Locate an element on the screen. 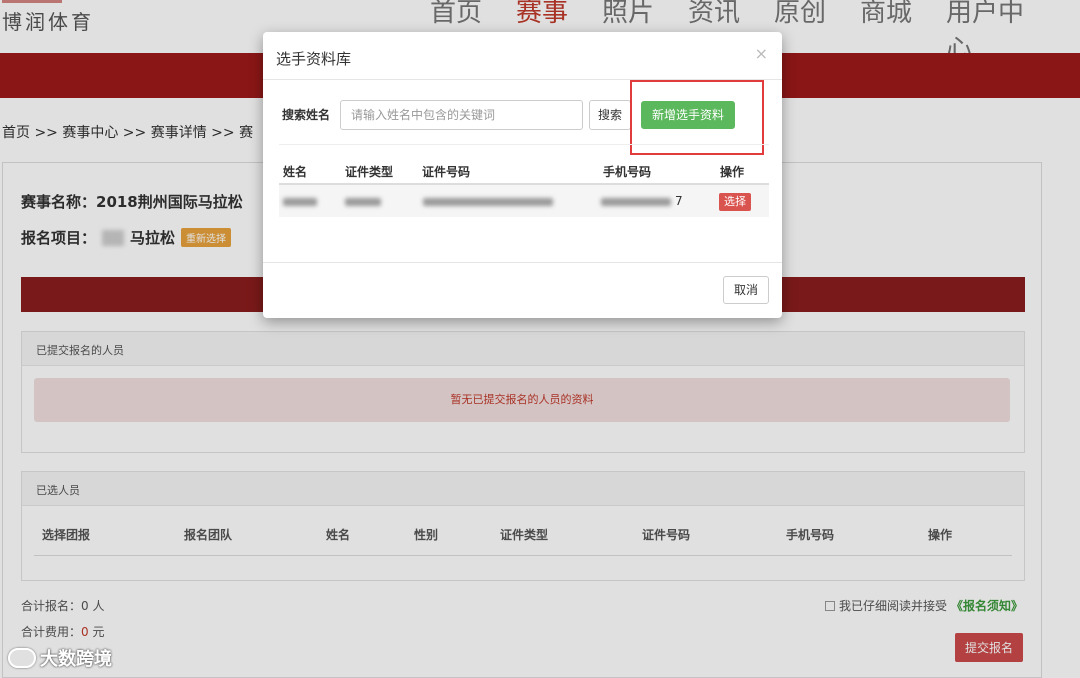  redacted-id-number is located at coordinates (488, 202).